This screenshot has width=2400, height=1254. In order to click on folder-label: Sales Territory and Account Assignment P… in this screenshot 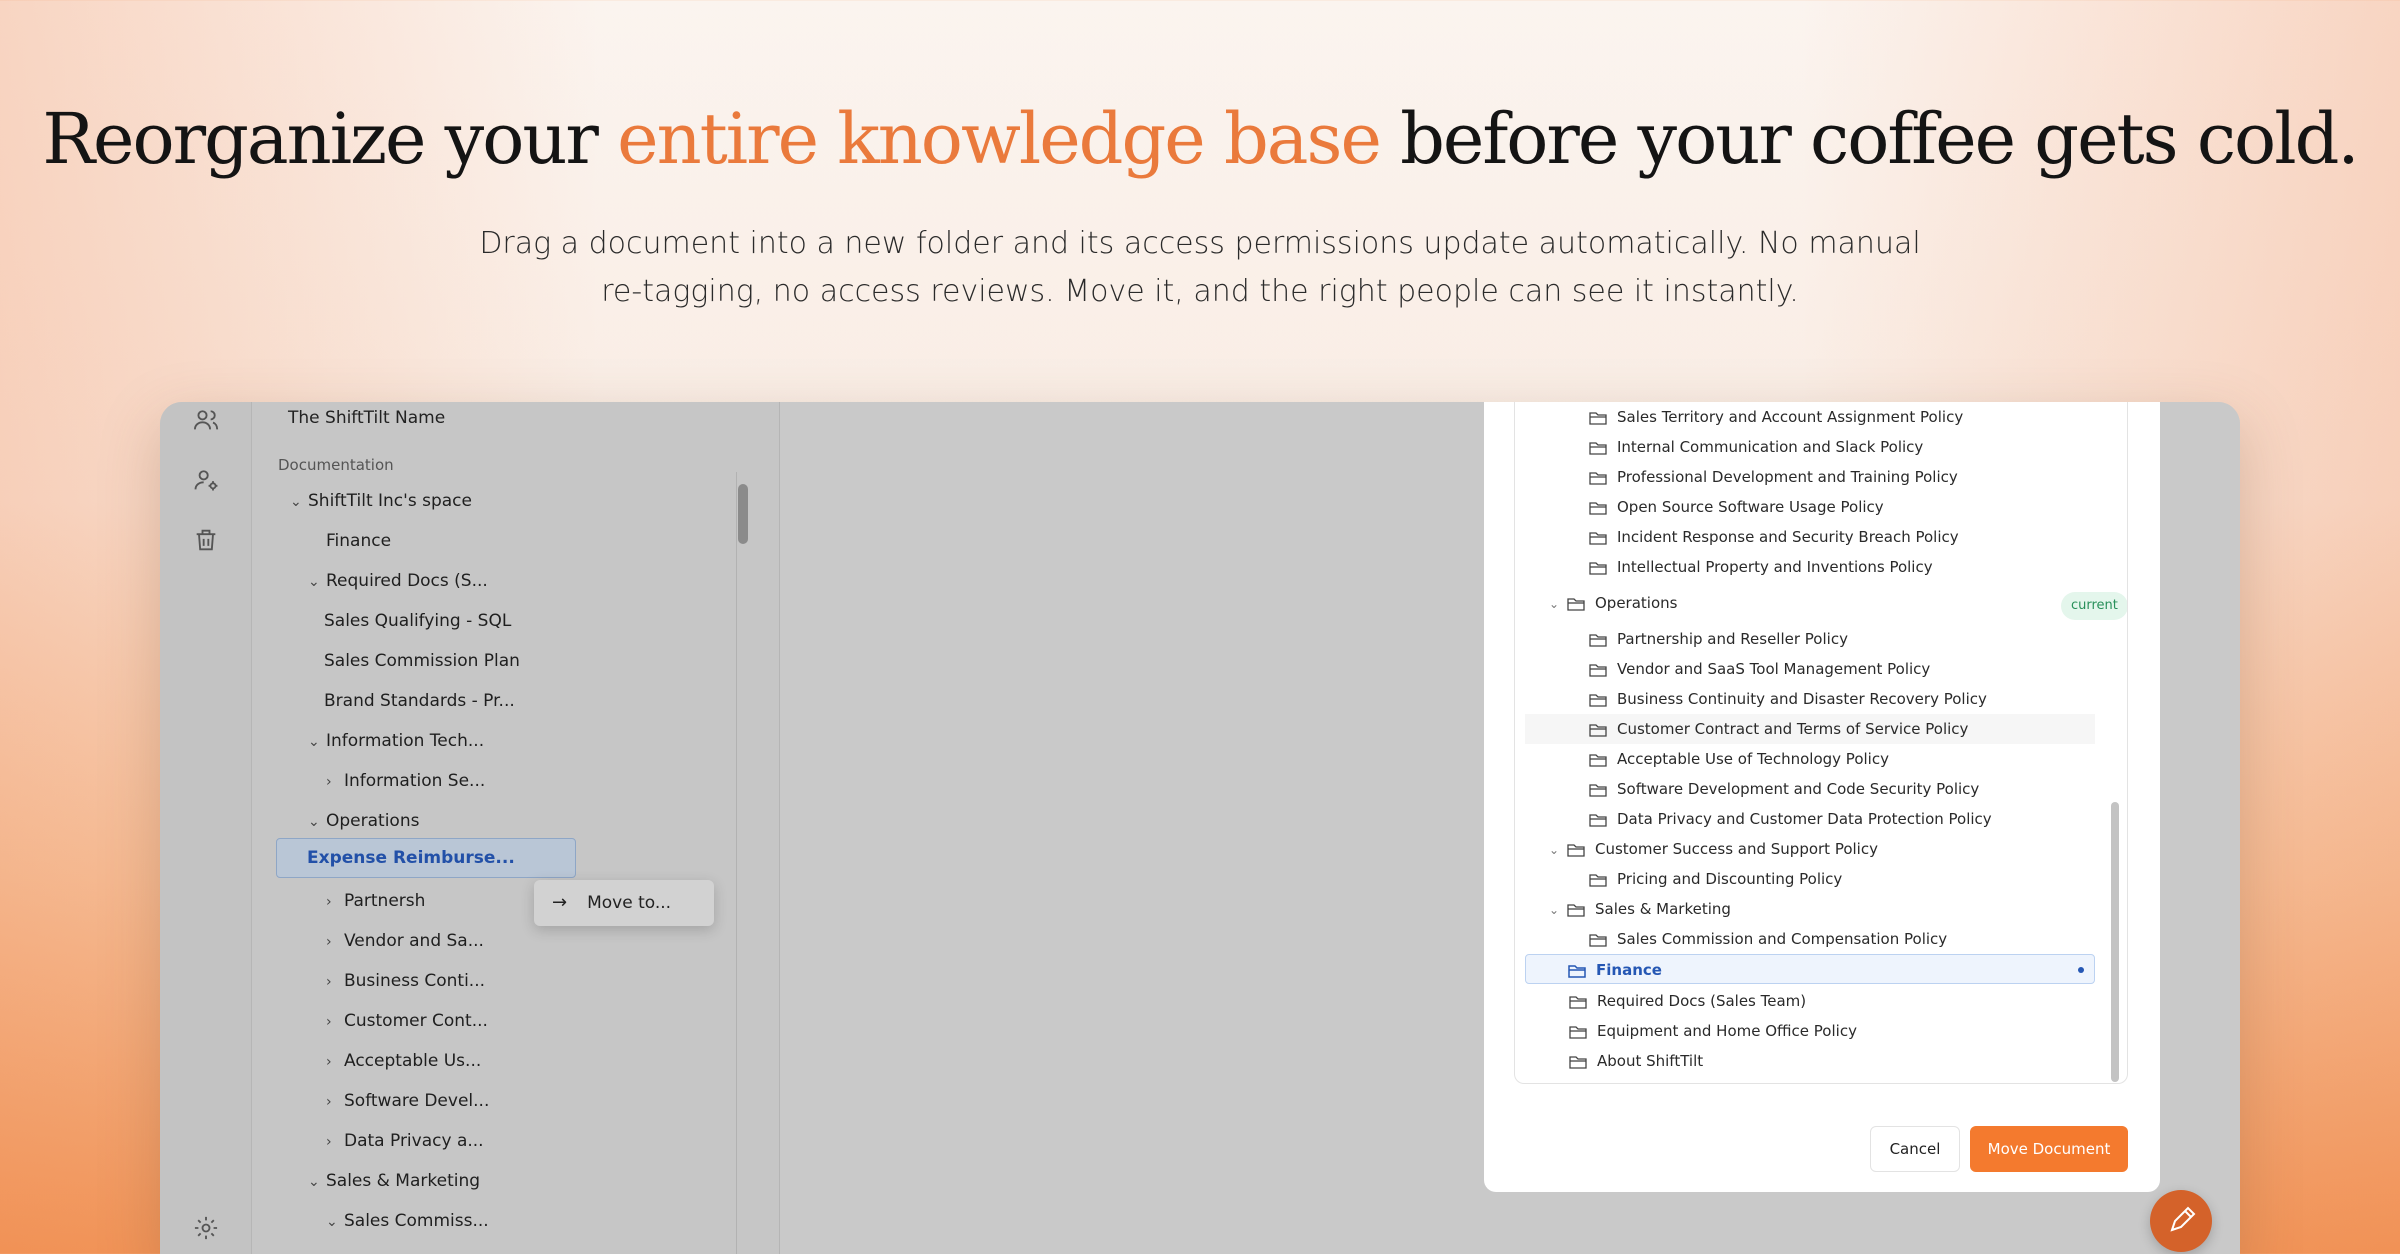, I will do `click(1790, 417)`.